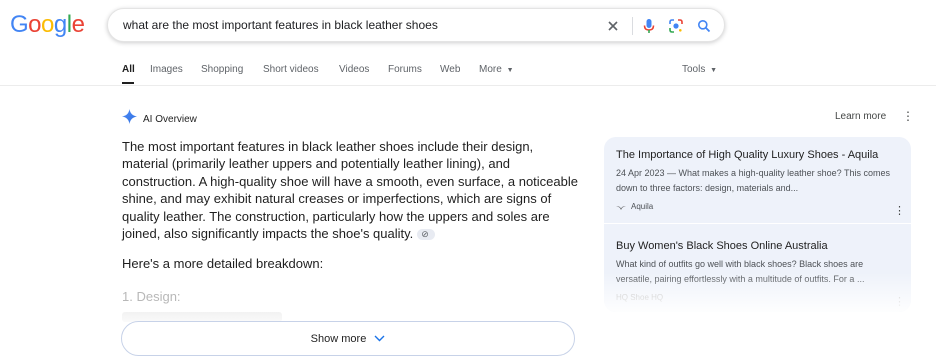 The width and height of the screenshot is (936, 364). I want to click on active-tab-indicator, so click(128, 83).